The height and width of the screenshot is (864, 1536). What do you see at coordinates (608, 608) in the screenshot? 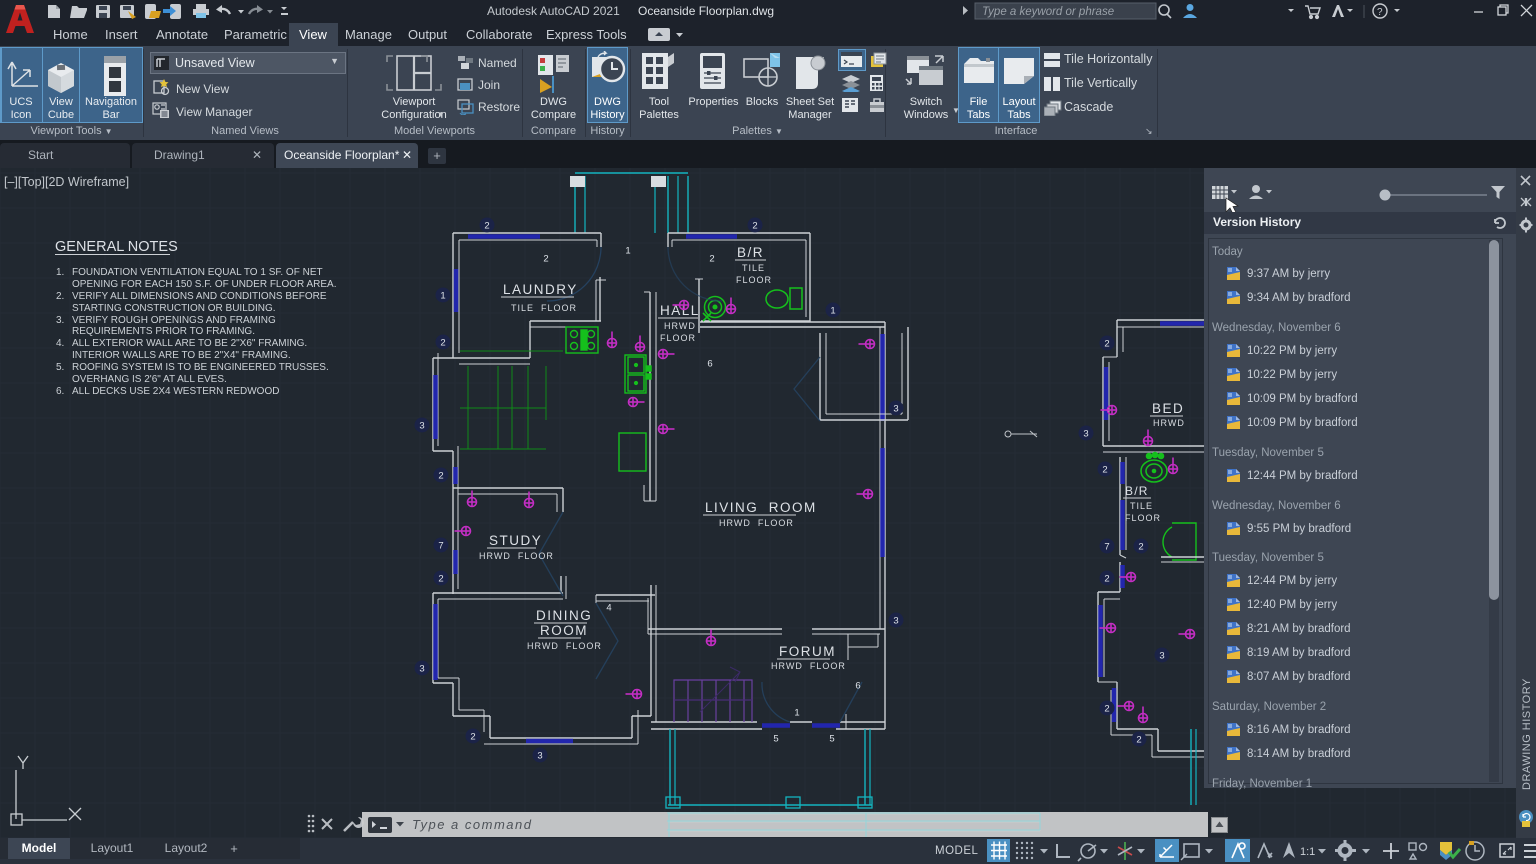
I see `svg-text: 4` at bounding box center [608, 608].